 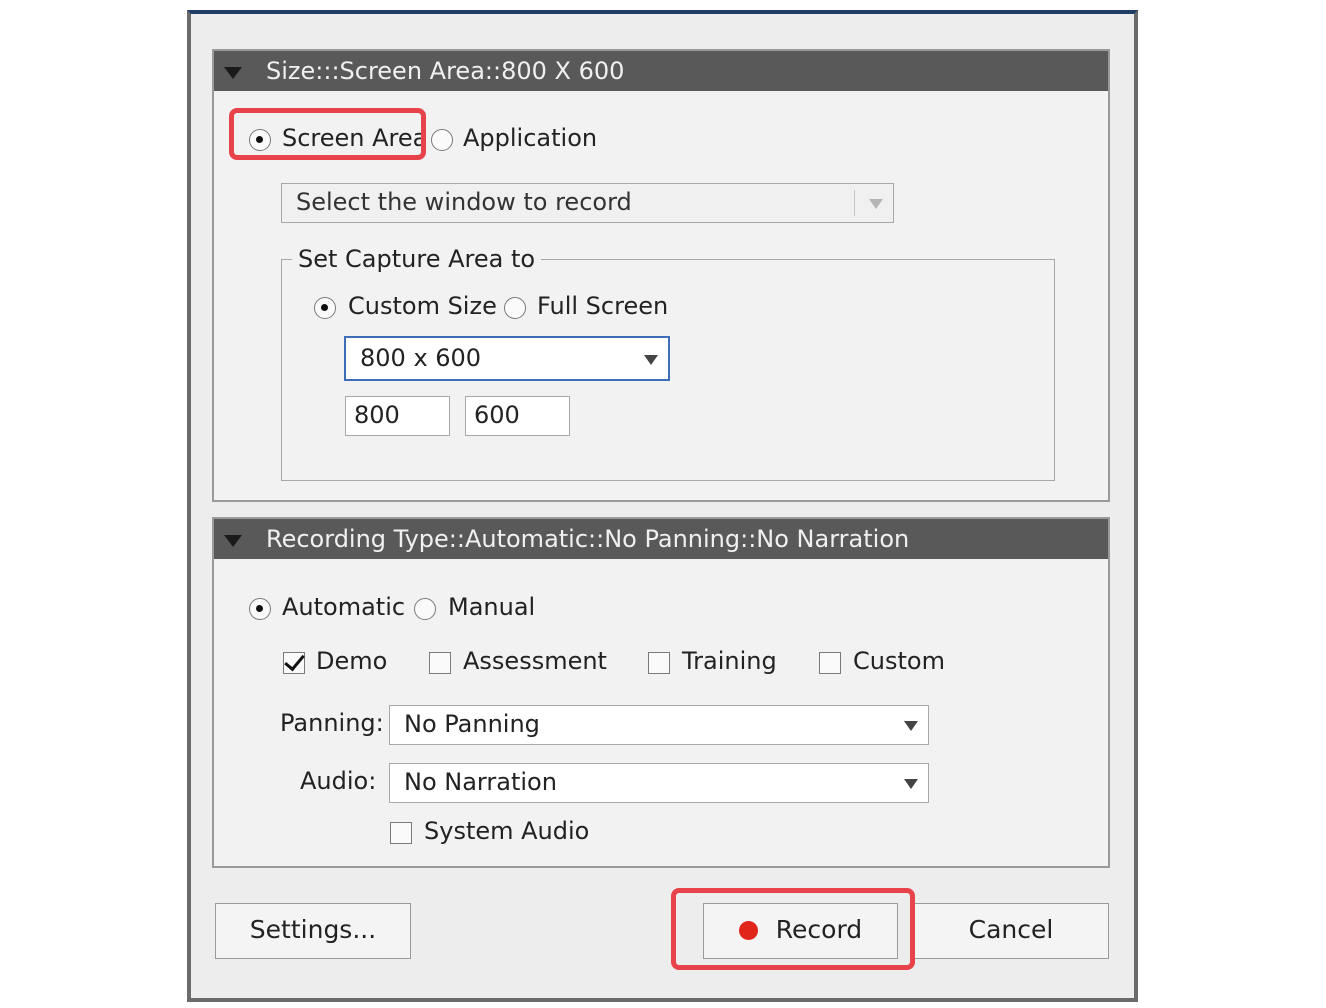 What do you see at coordinates (661, 71) in the screenshot?
I see `size-panel-header: Size:::Screen Area::800 X 600` at bounding box center [661, 71].